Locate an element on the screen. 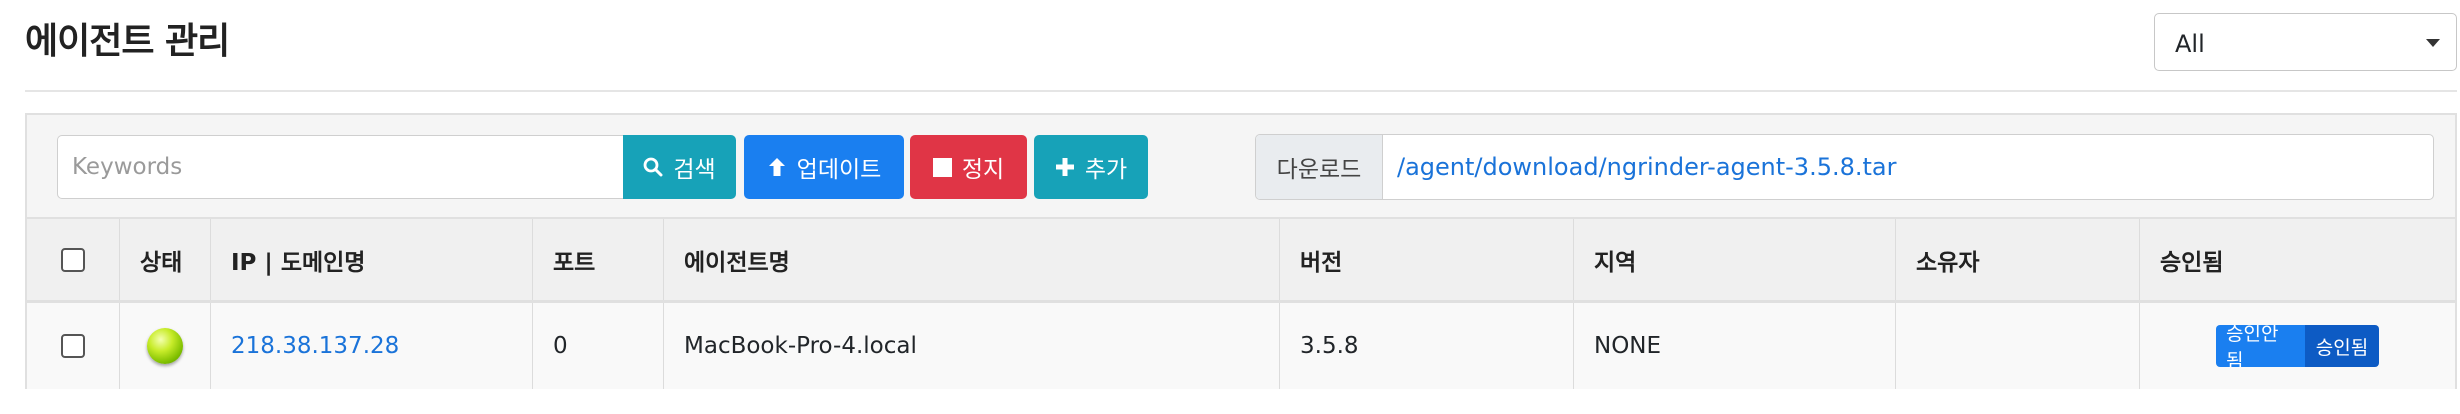 The height and width of the screenshot is (414, 2460). row-region: NONE is located at coordinates (1734, 346).